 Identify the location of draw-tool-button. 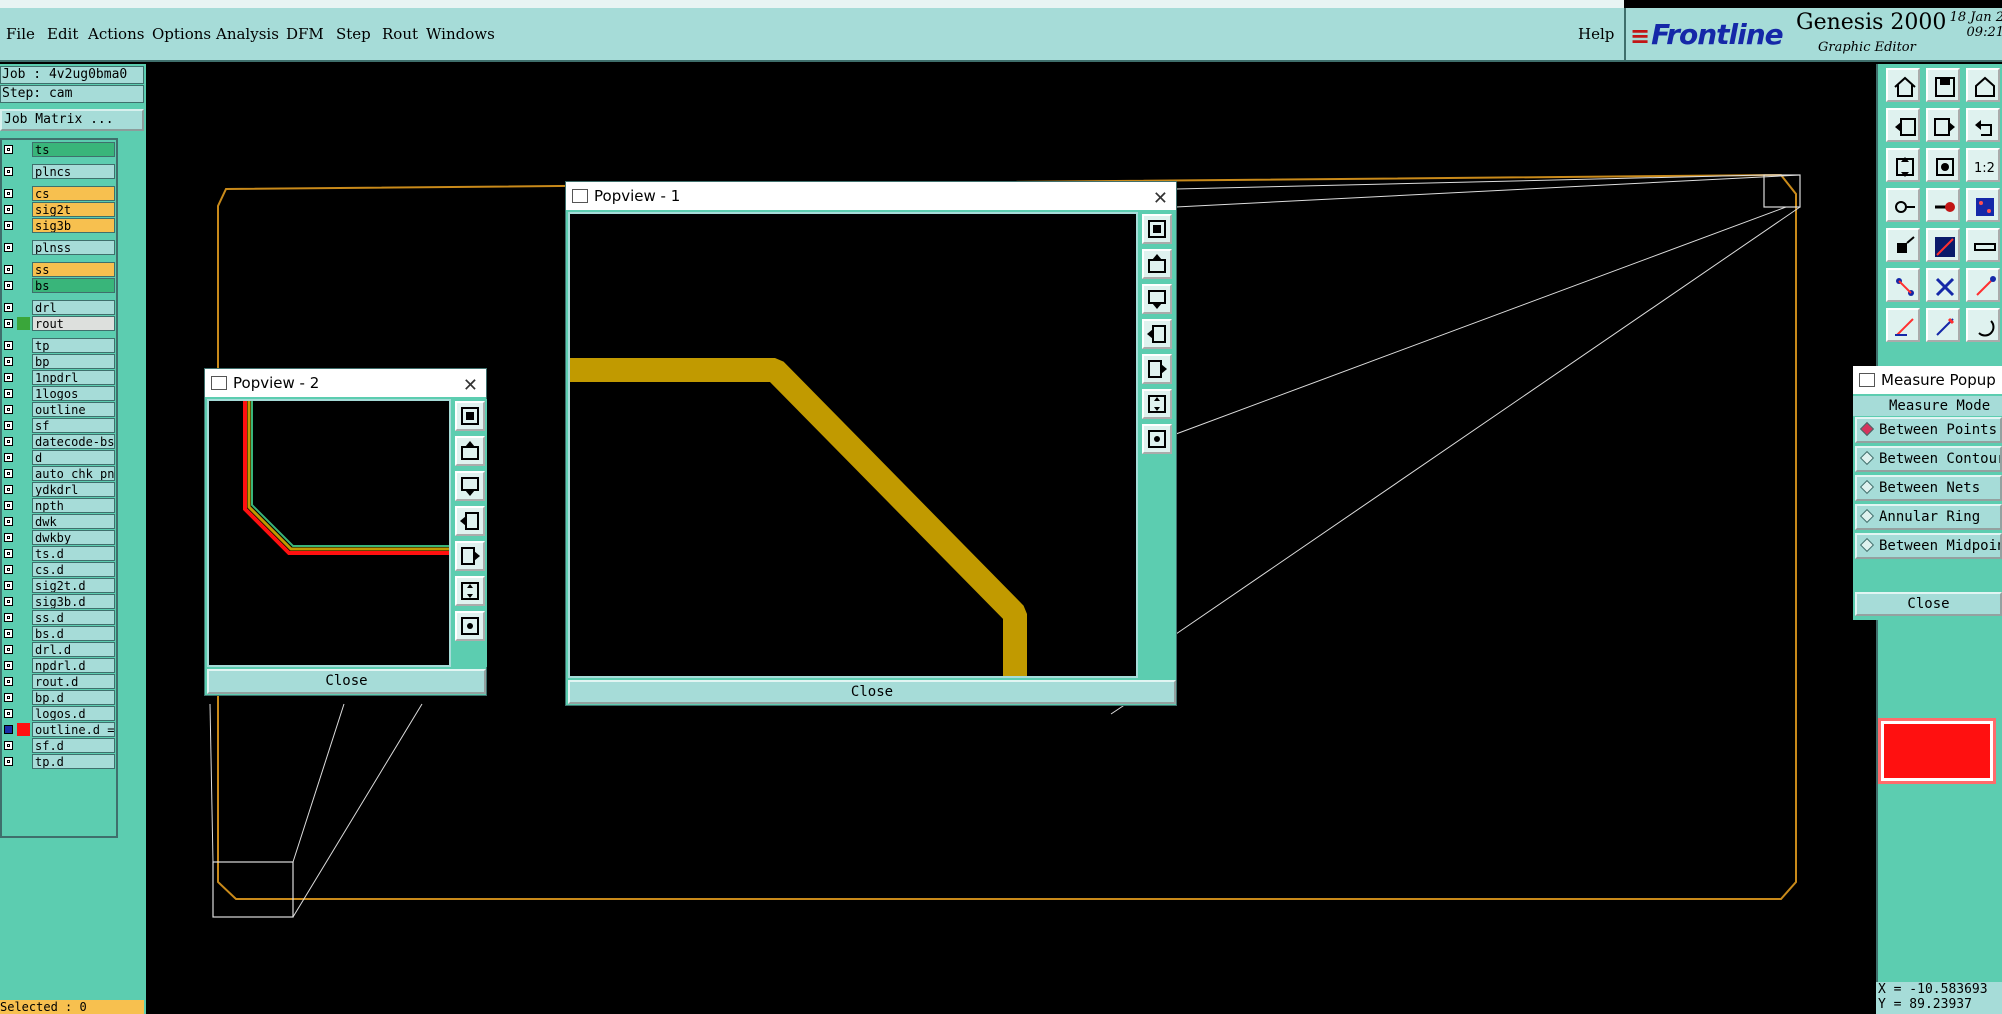
(1903, 325).